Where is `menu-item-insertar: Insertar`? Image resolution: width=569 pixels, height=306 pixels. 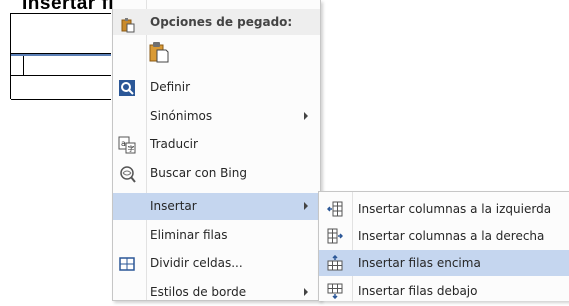 menu-item-insertar: Insertar is located at coordinates (216, 206).